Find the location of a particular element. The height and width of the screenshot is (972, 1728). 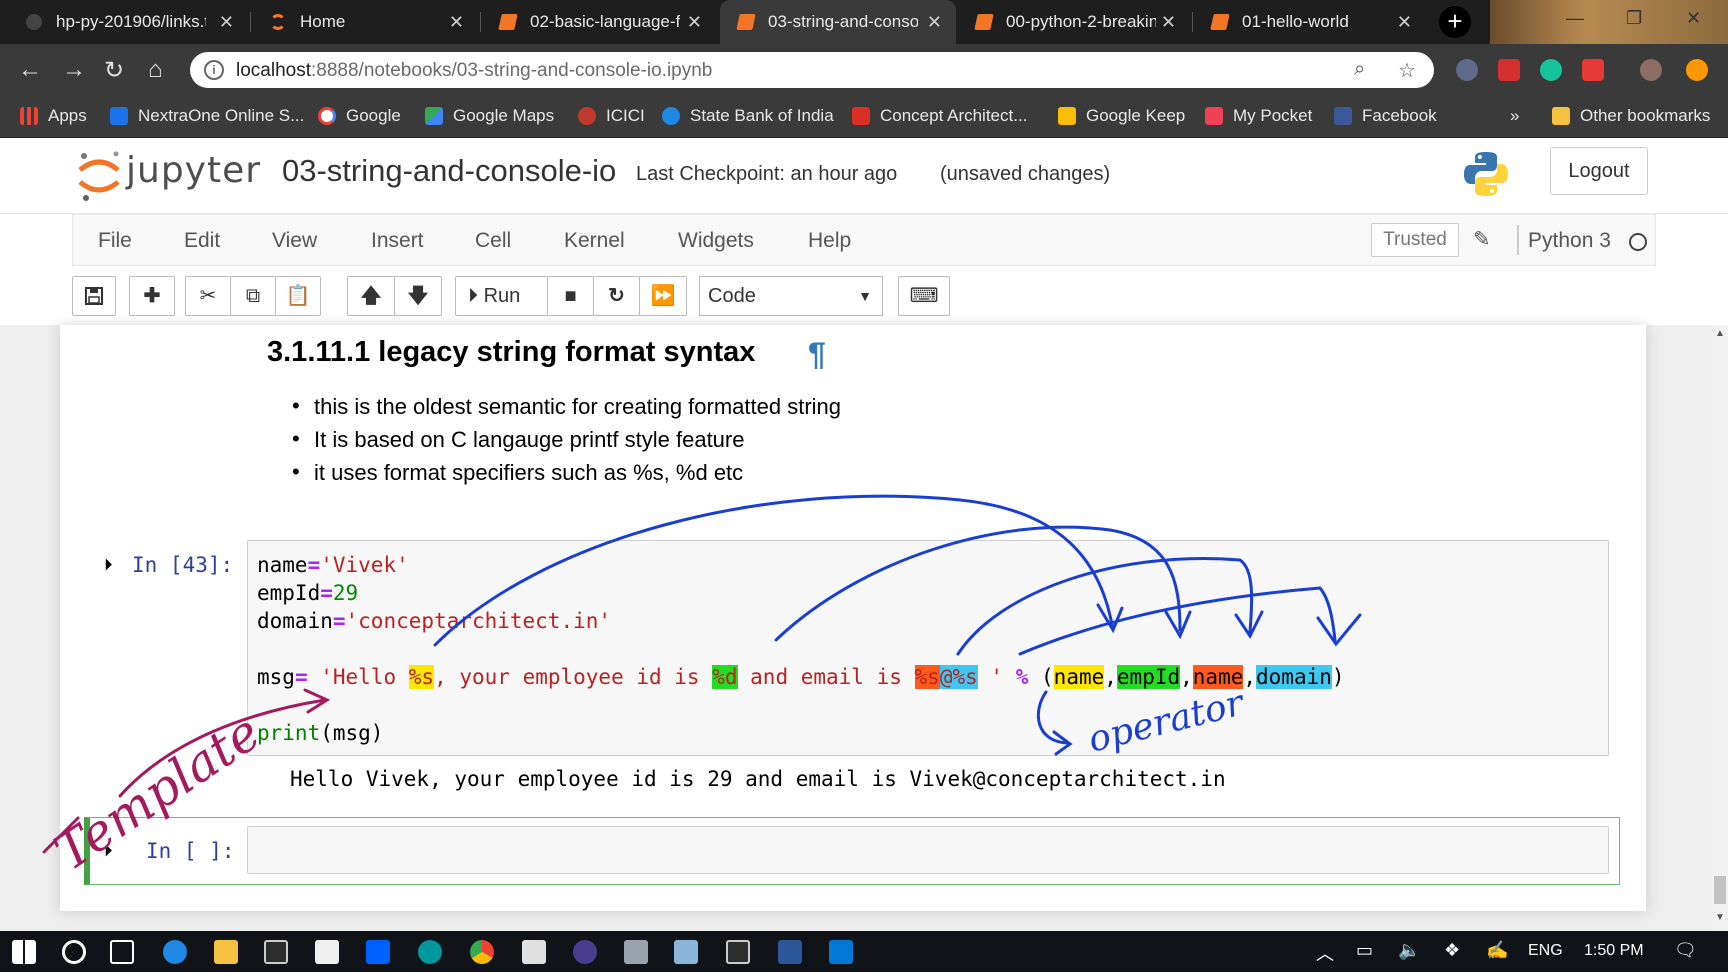

pencil-icon: ✎ is located at coordinates (1482, 239).